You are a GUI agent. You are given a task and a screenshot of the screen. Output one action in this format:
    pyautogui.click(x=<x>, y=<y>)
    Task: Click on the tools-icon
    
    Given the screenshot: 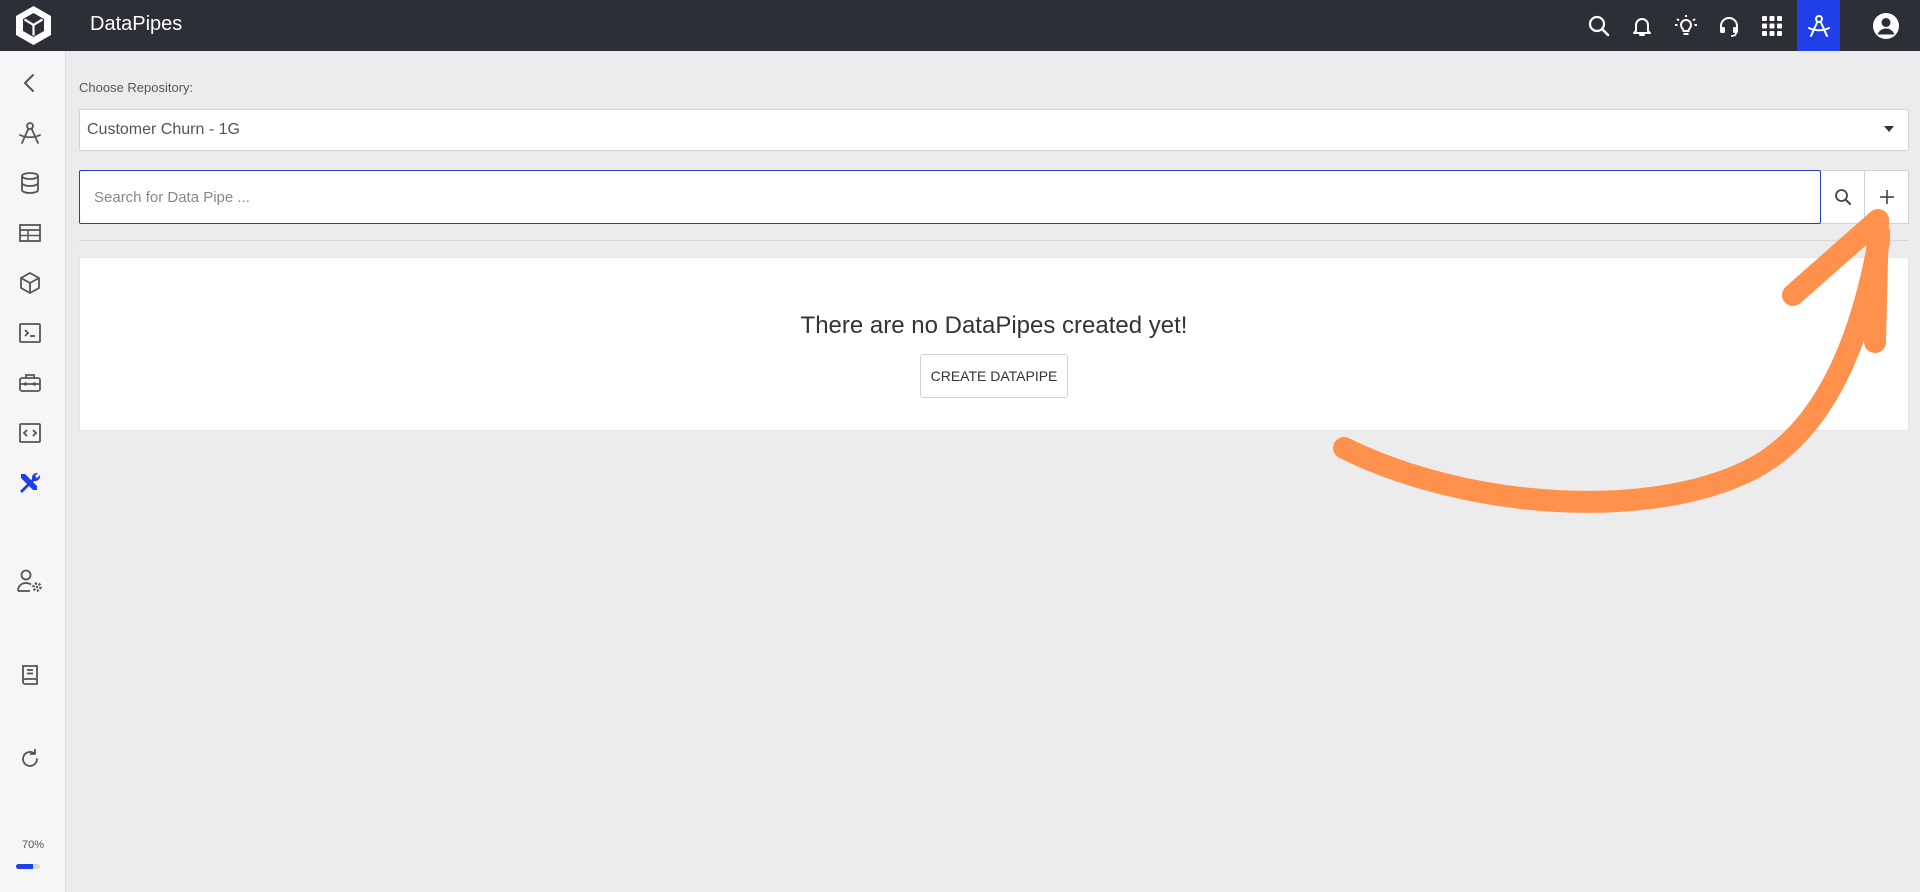 What is the action you would take?
    pyautogui.click(x=30, y=483)
    